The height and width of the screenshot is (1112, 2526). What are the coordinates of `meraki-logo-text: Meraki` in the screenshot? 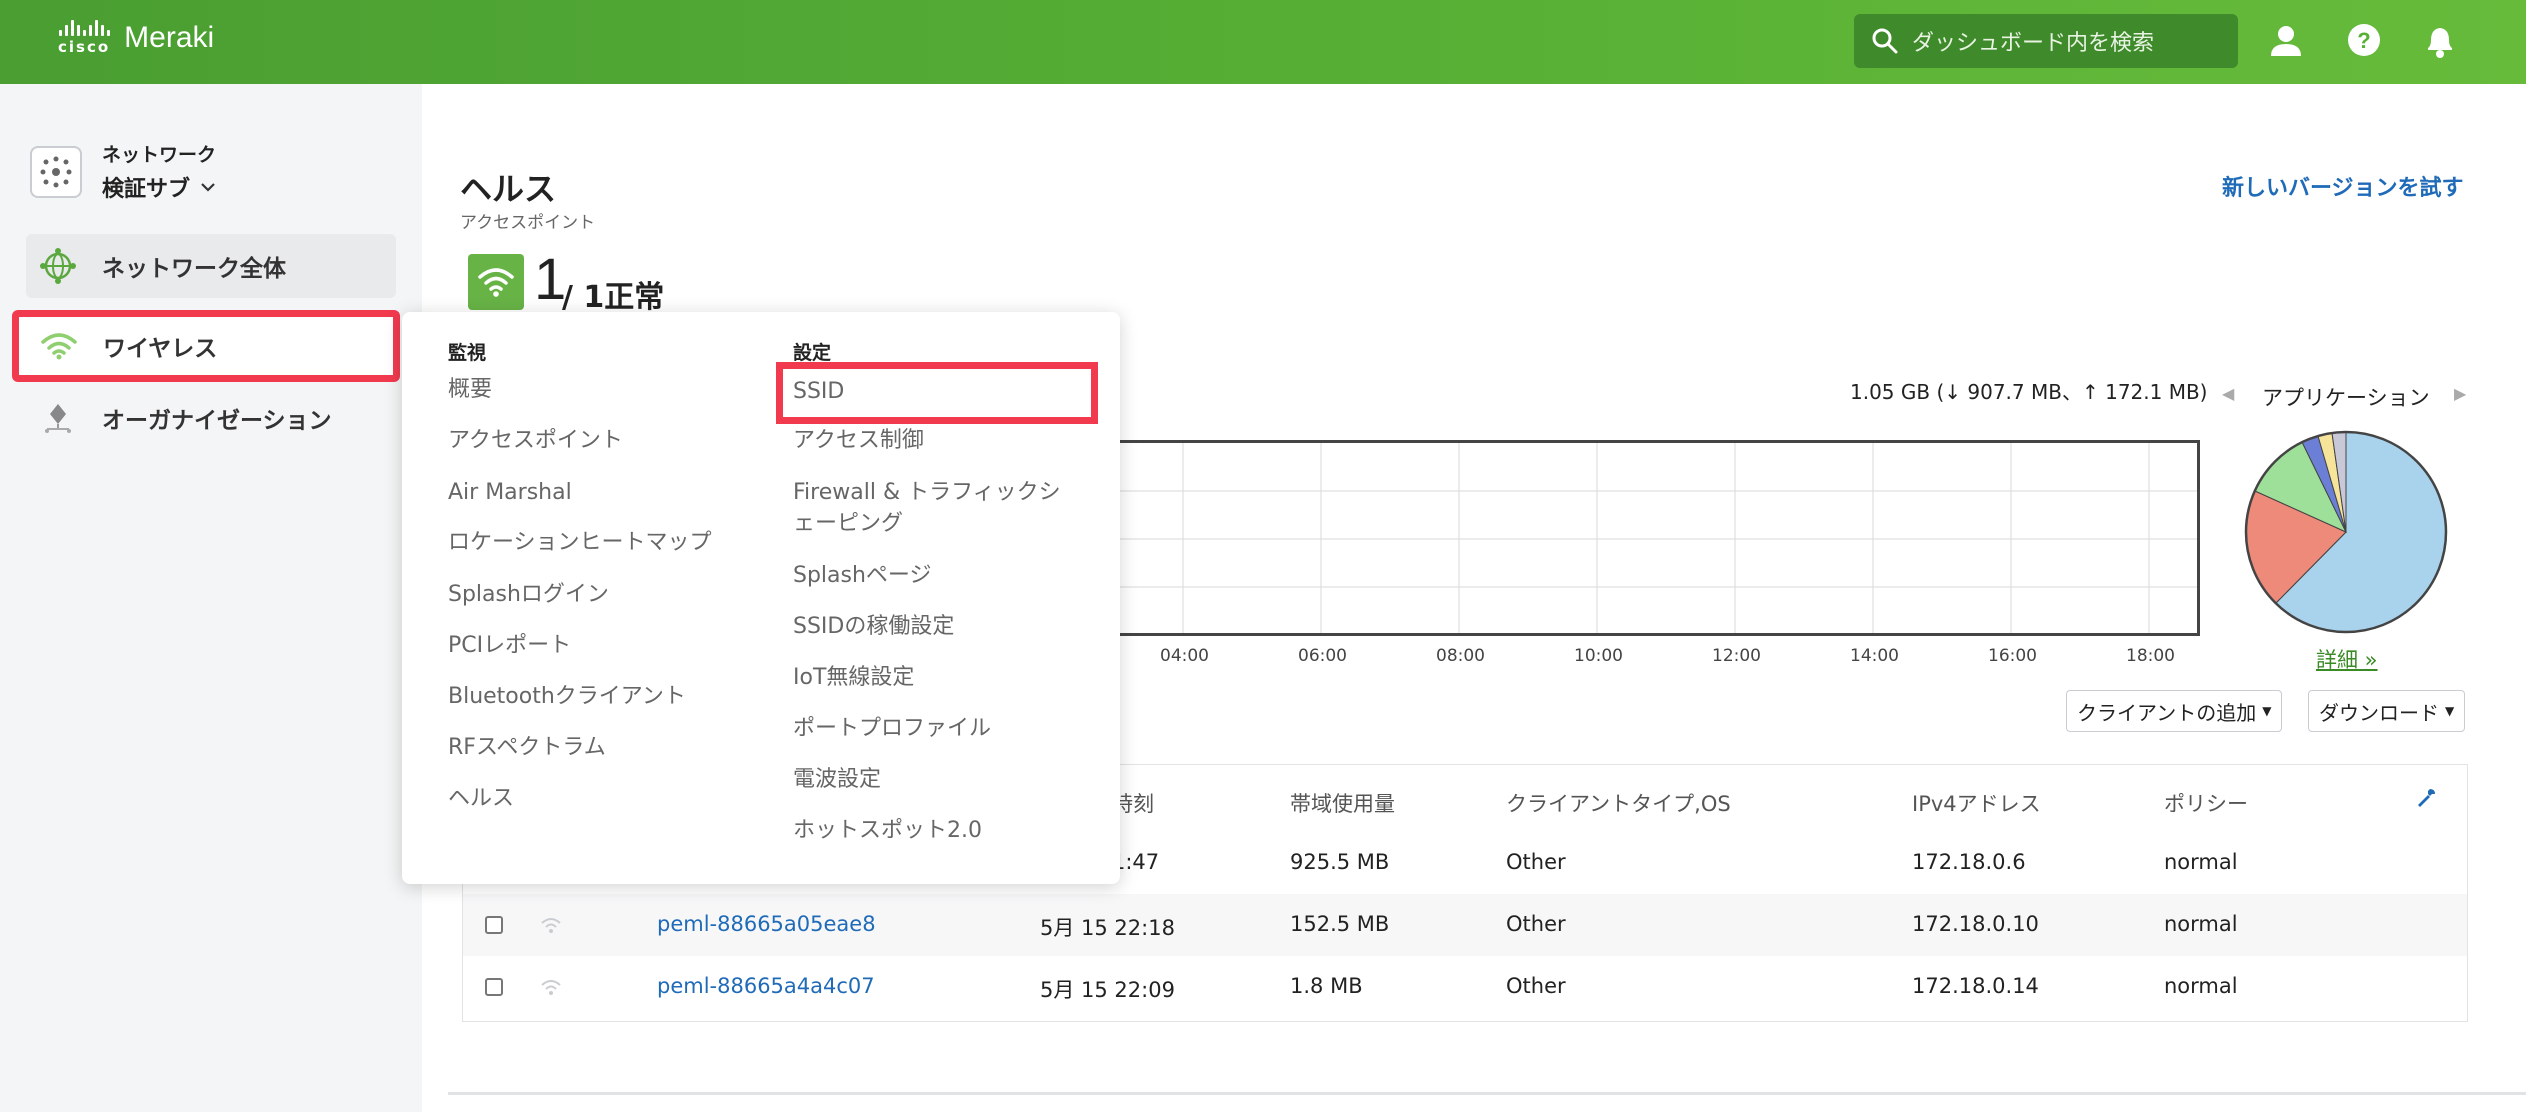 It's located at (169, 37).